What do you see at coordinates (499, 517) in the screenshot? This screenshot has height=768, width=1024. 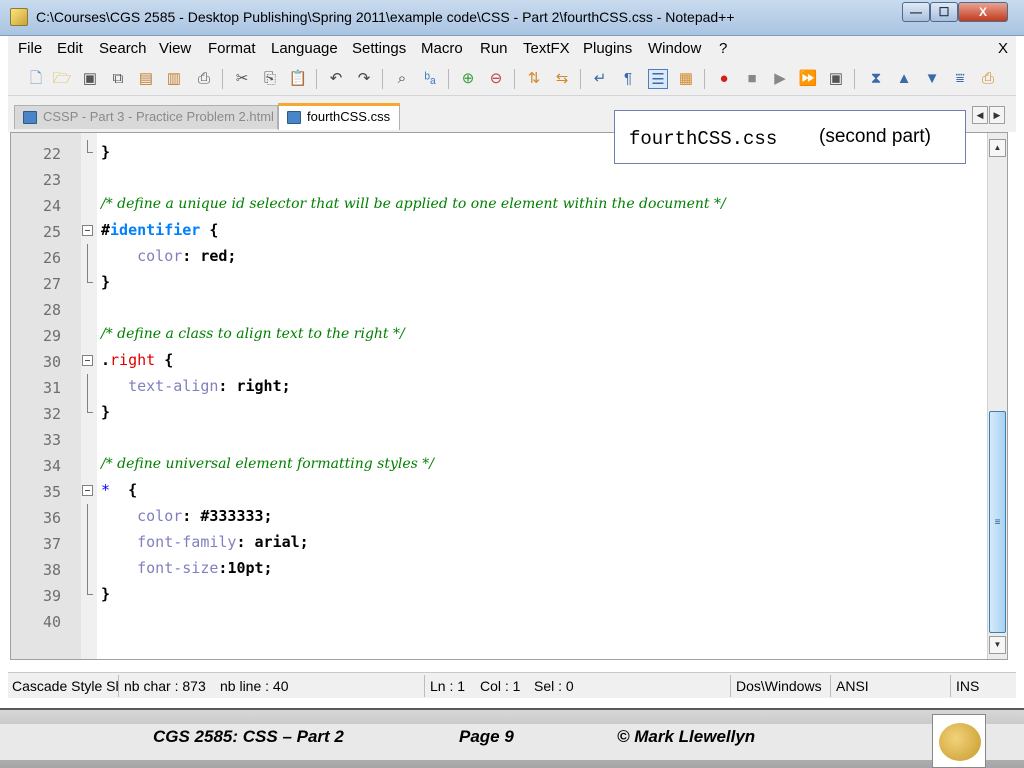 I see `code-line: 36 color: #333333;` at bounding box center [499, 517].